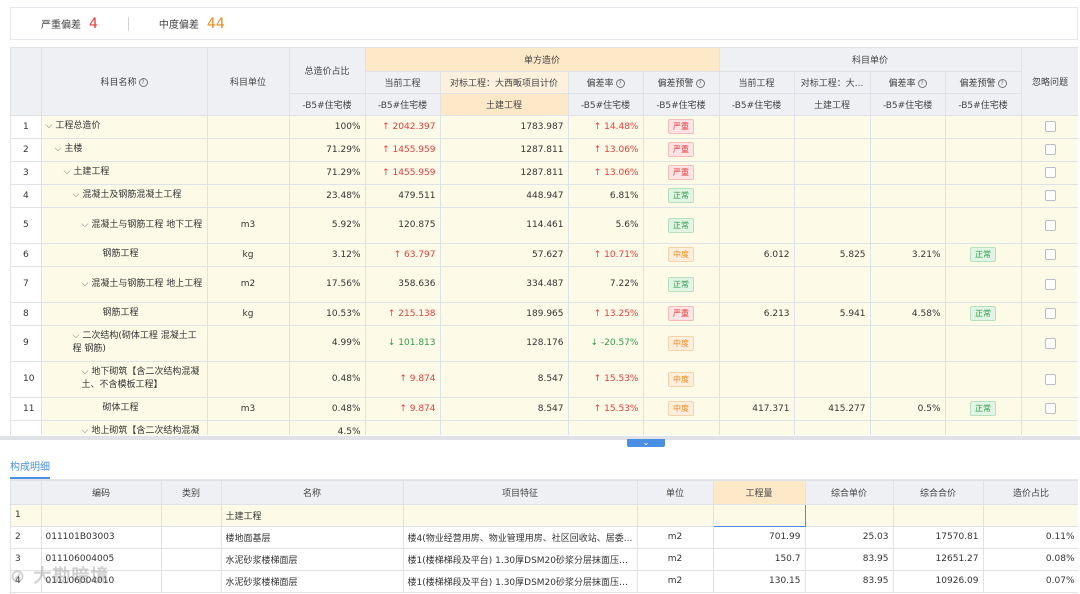  Describe the element at coordinates (403, 82) in the screenshot. I see `current-project-header: 当前工程` at that location.